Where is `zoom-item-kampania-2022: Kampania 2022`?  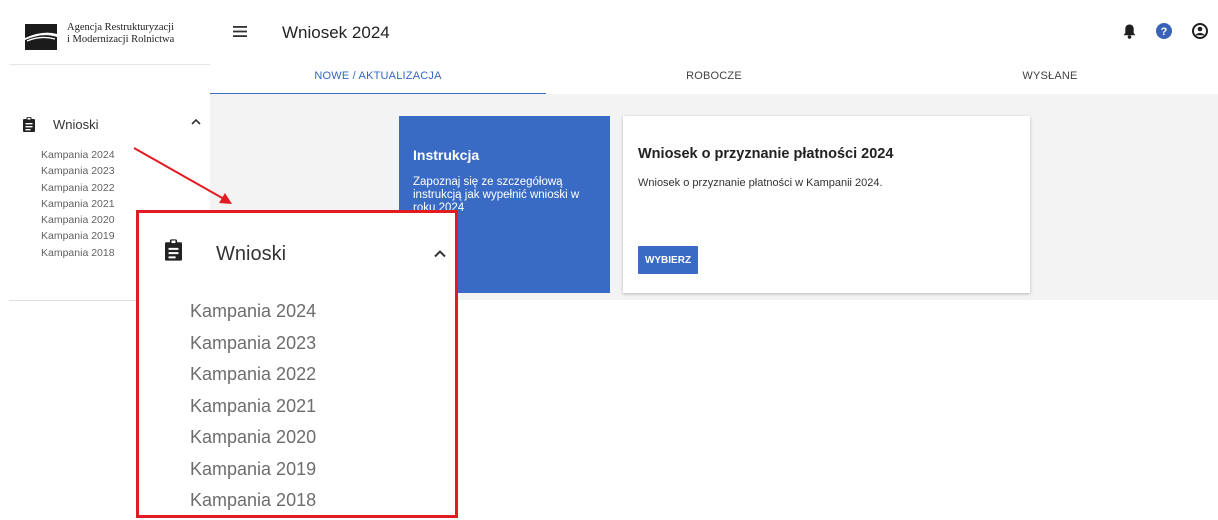
zoom-item-kampania-2022: Kampania 2022 is located at coordinates (253, 374).